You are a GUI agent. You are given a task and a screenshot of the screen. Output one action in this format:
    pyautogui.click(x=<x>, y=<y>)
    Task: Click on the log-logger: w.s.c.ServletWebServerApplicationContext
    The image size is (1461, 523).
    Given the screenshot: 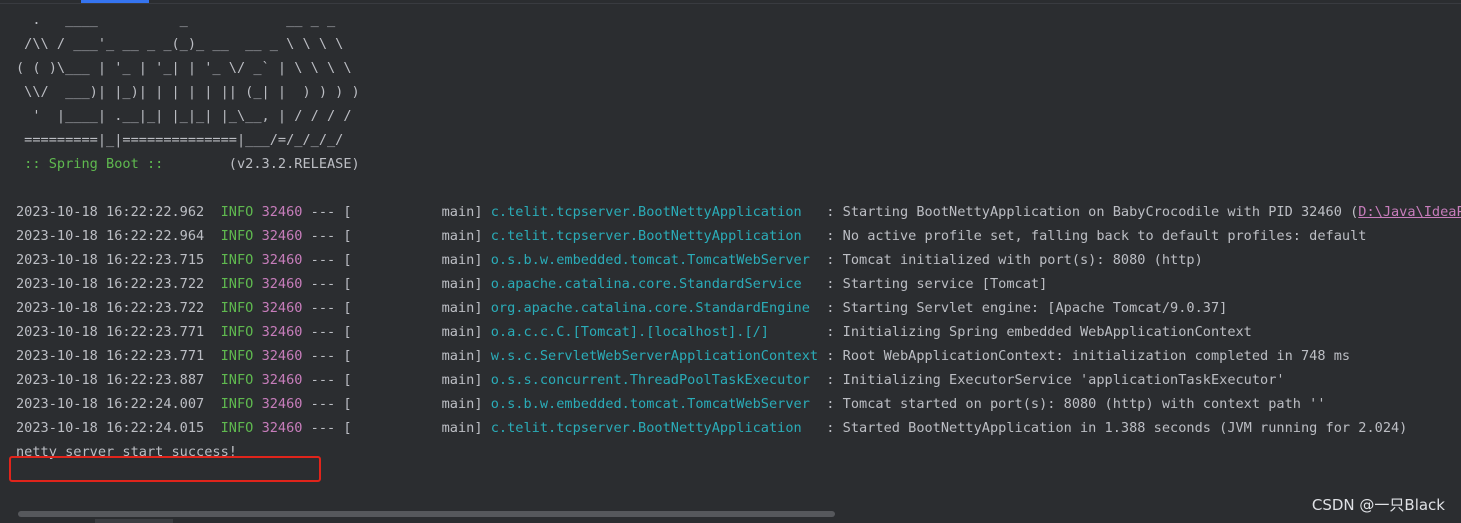 What is the action you would take?
    pyautogui.click(x=654, y=356)
    